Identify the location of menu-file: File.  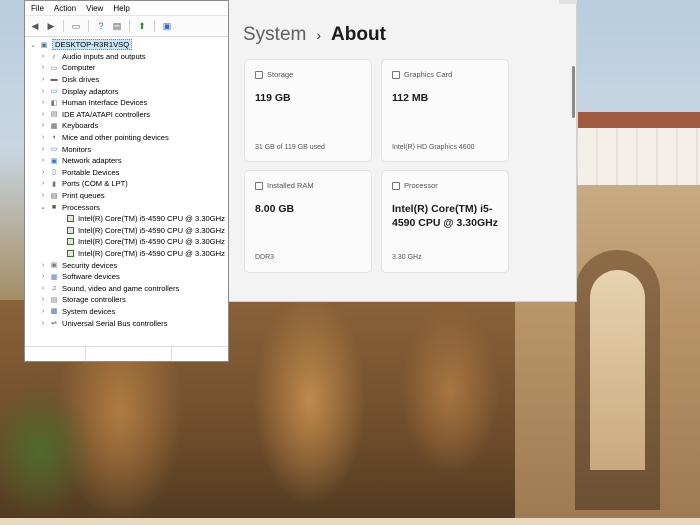
(37, 8).